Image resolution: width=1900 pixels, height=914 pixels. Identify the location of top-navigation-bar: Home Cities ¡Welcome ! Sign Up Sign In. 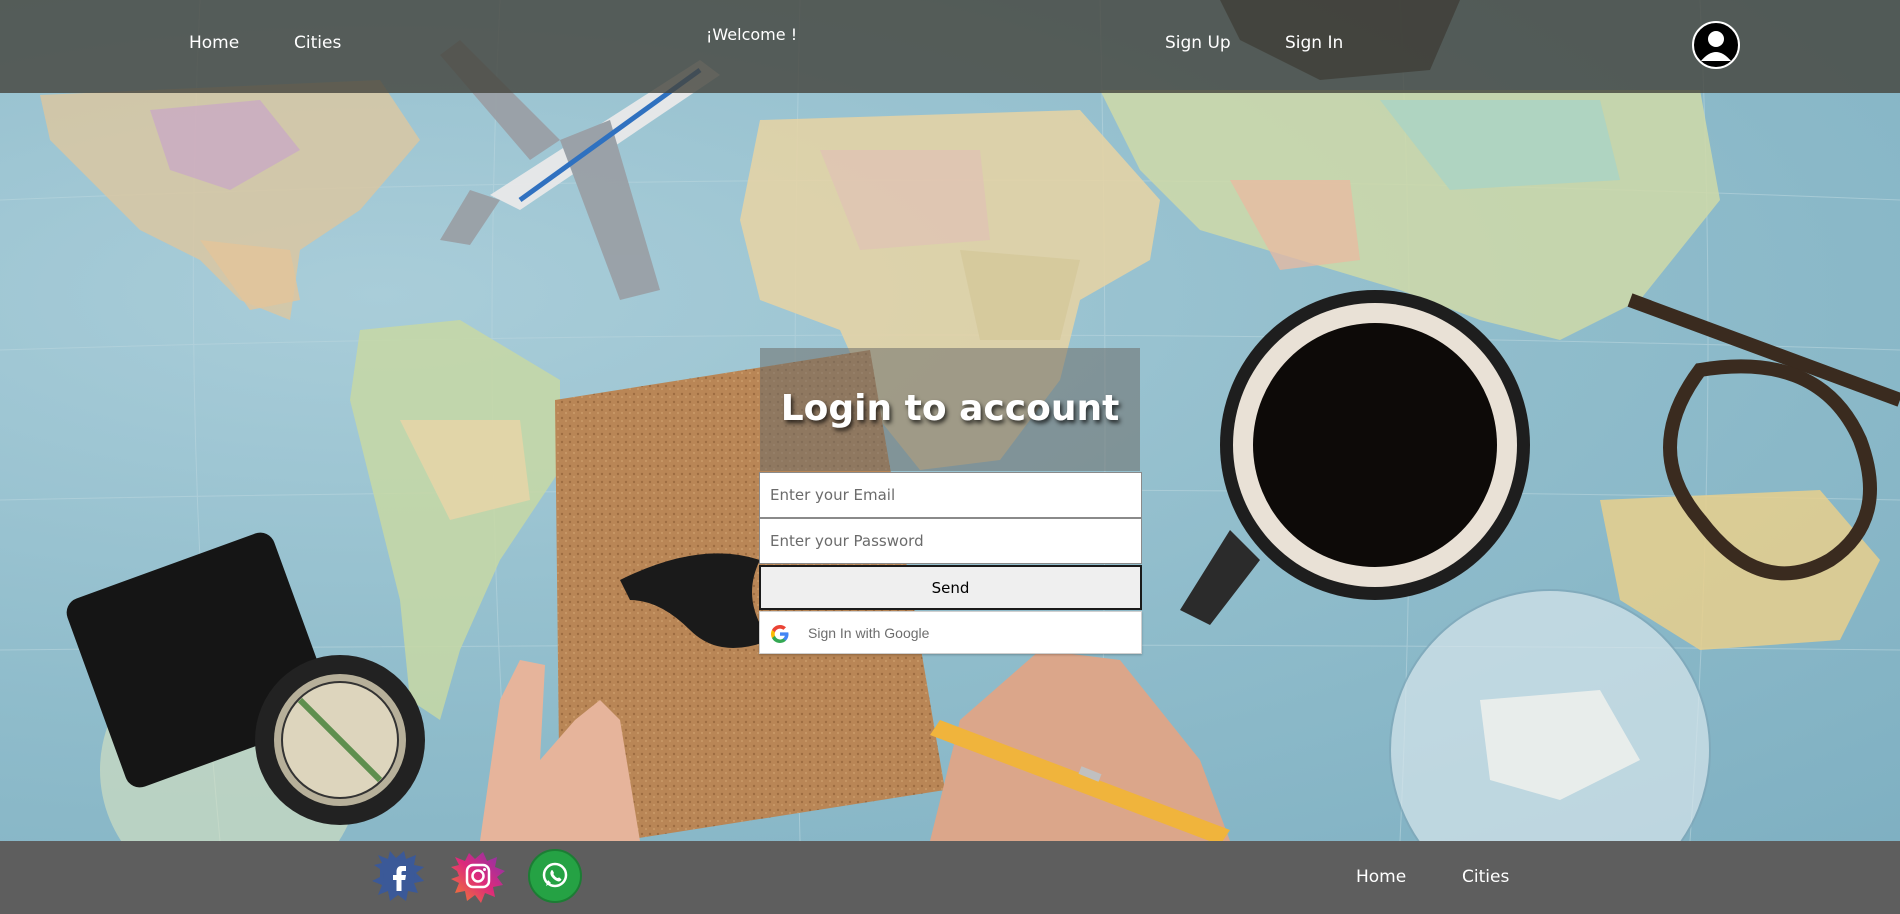
(950, 46).